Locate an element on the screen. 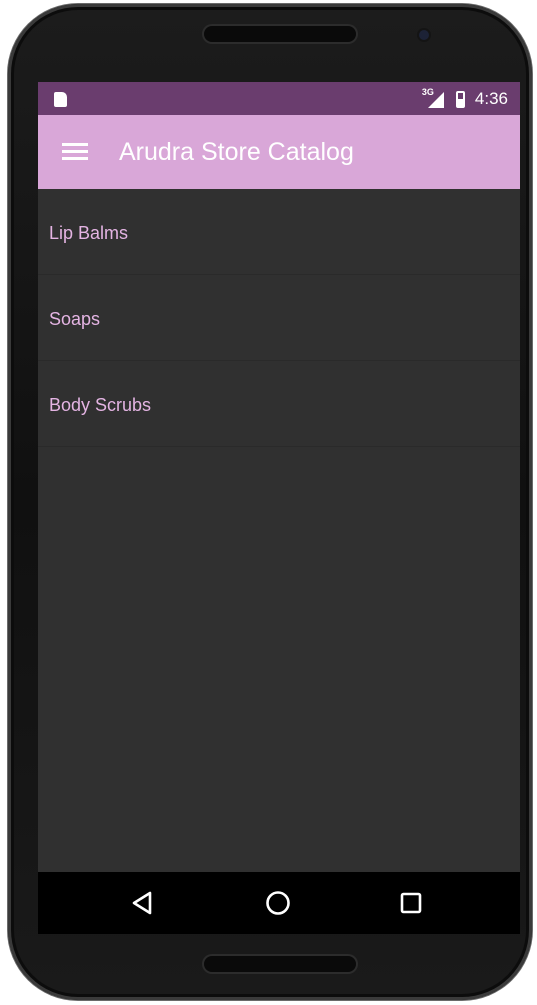  front-camera is located at coordinates (424, 35).